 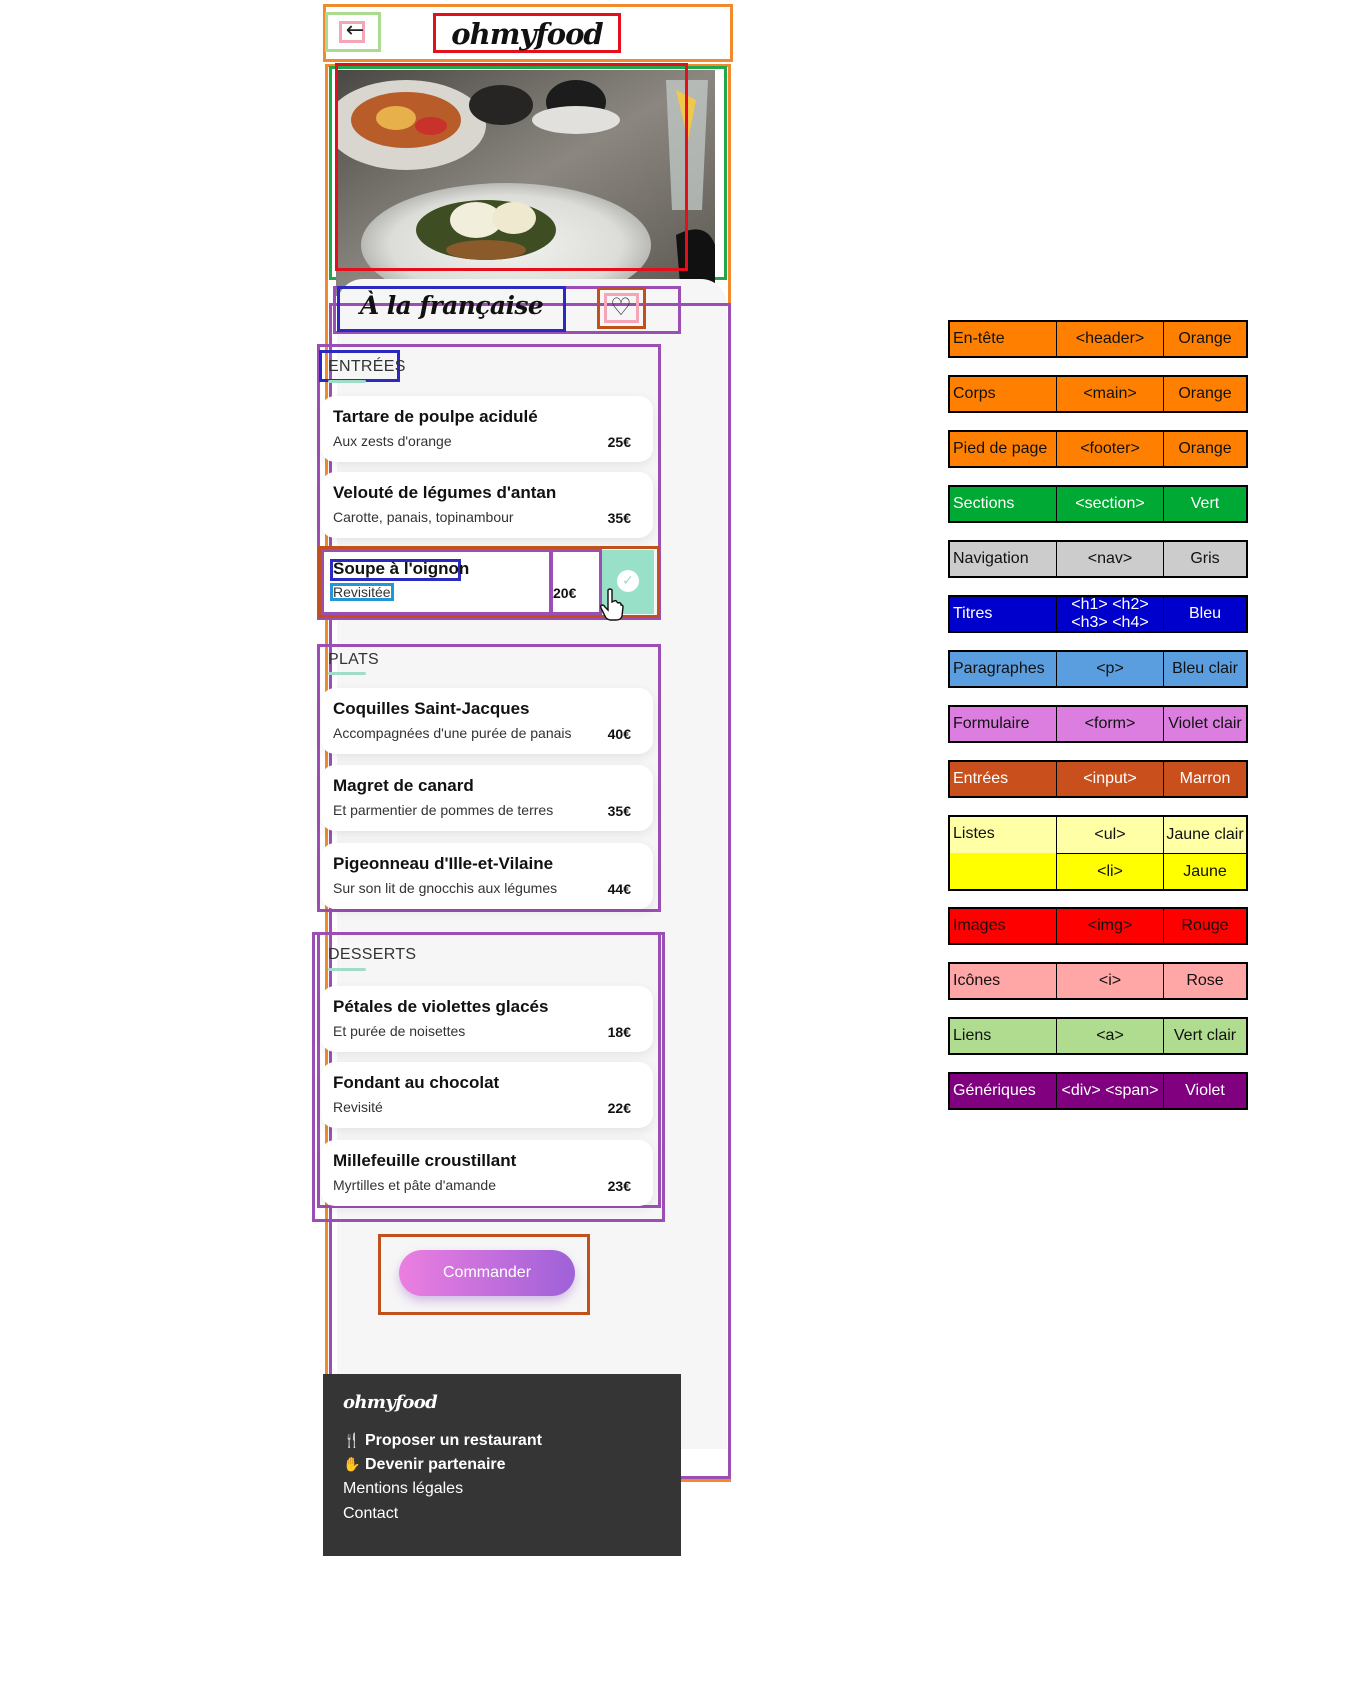 I want to click on legend-cell: <main>, so click(x=1110, y=394).